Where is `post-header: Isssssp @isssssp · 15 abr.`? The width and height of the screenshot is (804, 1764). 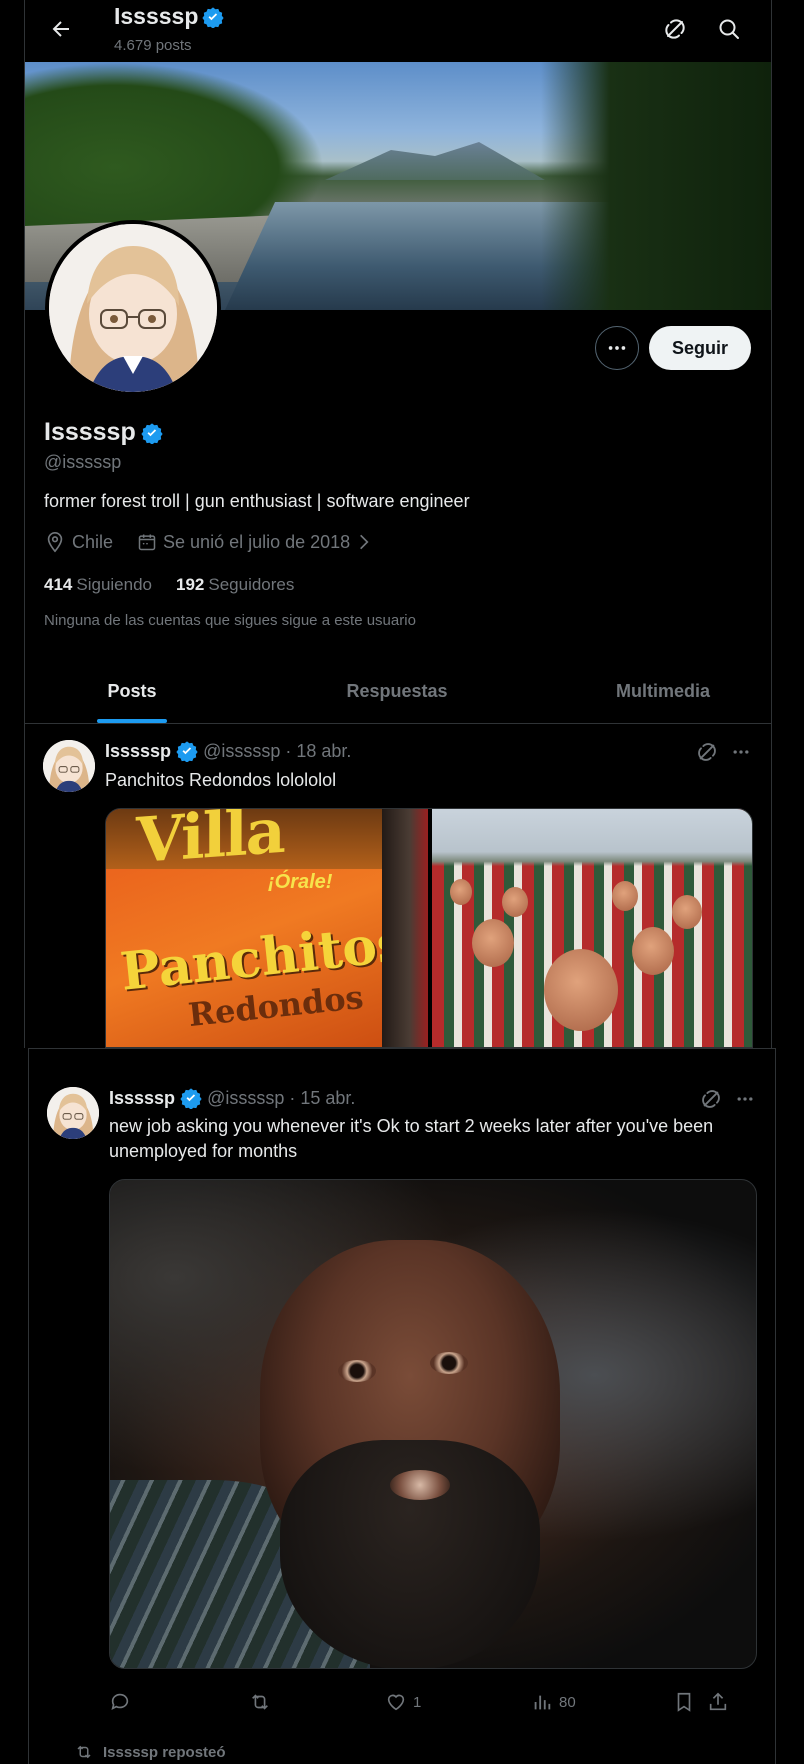
post-header: Isssssp @isssssp · 15 abr. is located at coordinates (232, 1098).